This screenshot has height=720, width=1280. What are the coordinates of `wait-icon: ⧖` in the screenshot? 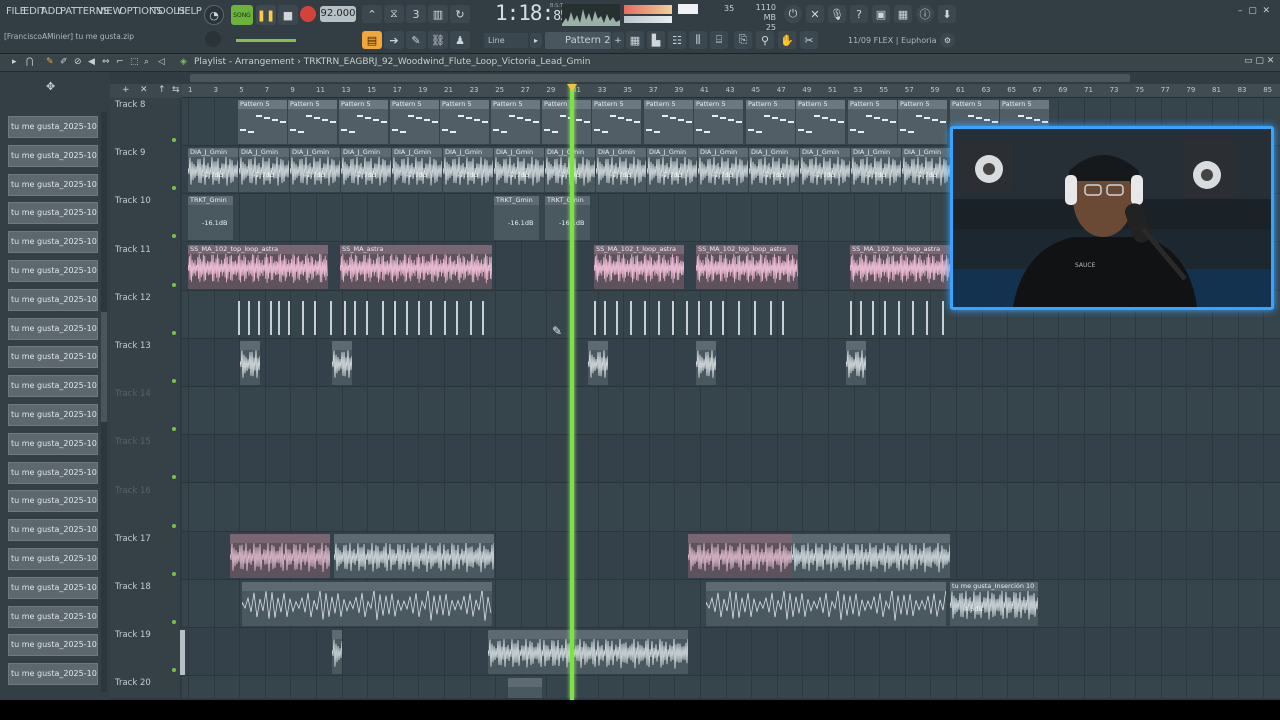 It's located at (394, 14).